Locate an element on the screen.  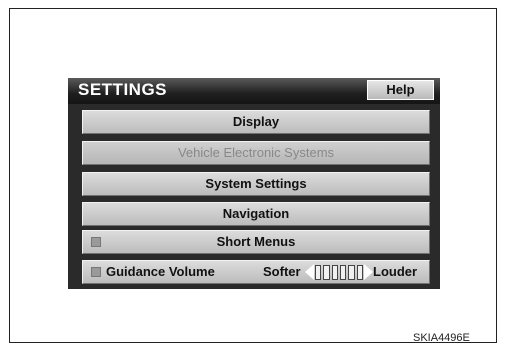
title-bar: SETTINGS Help is located at coordinates (254, 91).